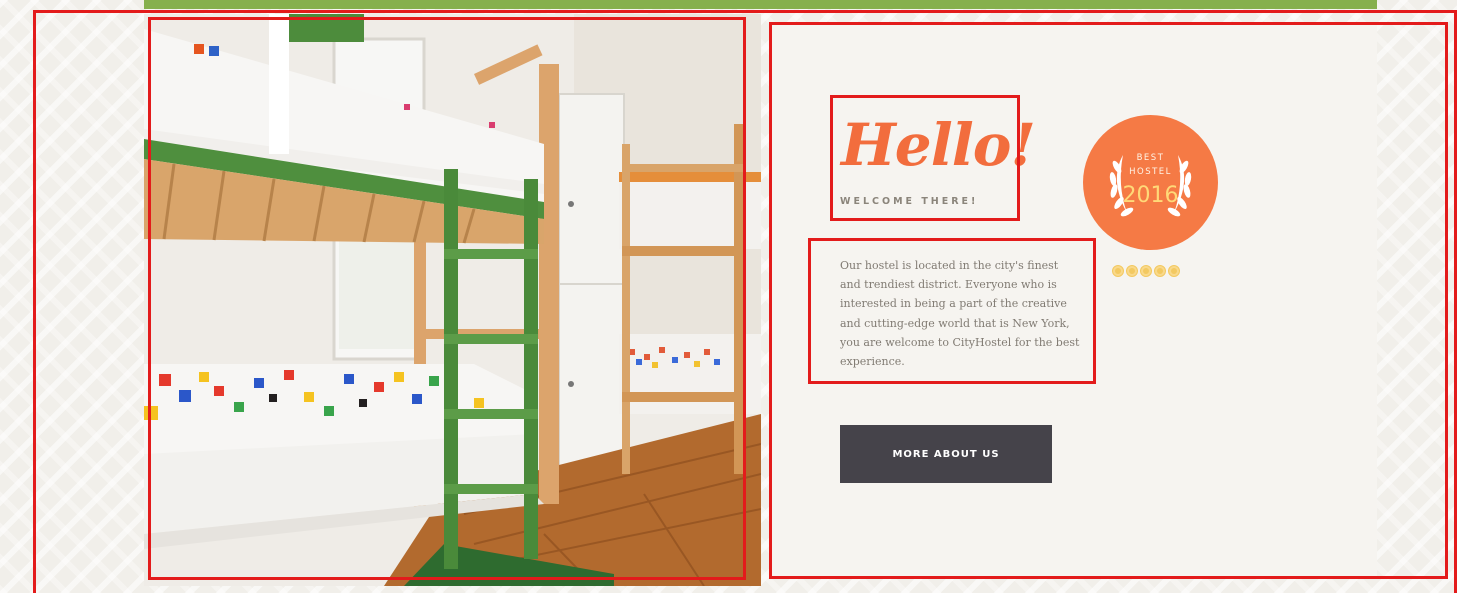 The image size is (1457, 593). Describe the element at coordinates (760, 4) in the screenshot. I see `top-accent-bar` at that location.